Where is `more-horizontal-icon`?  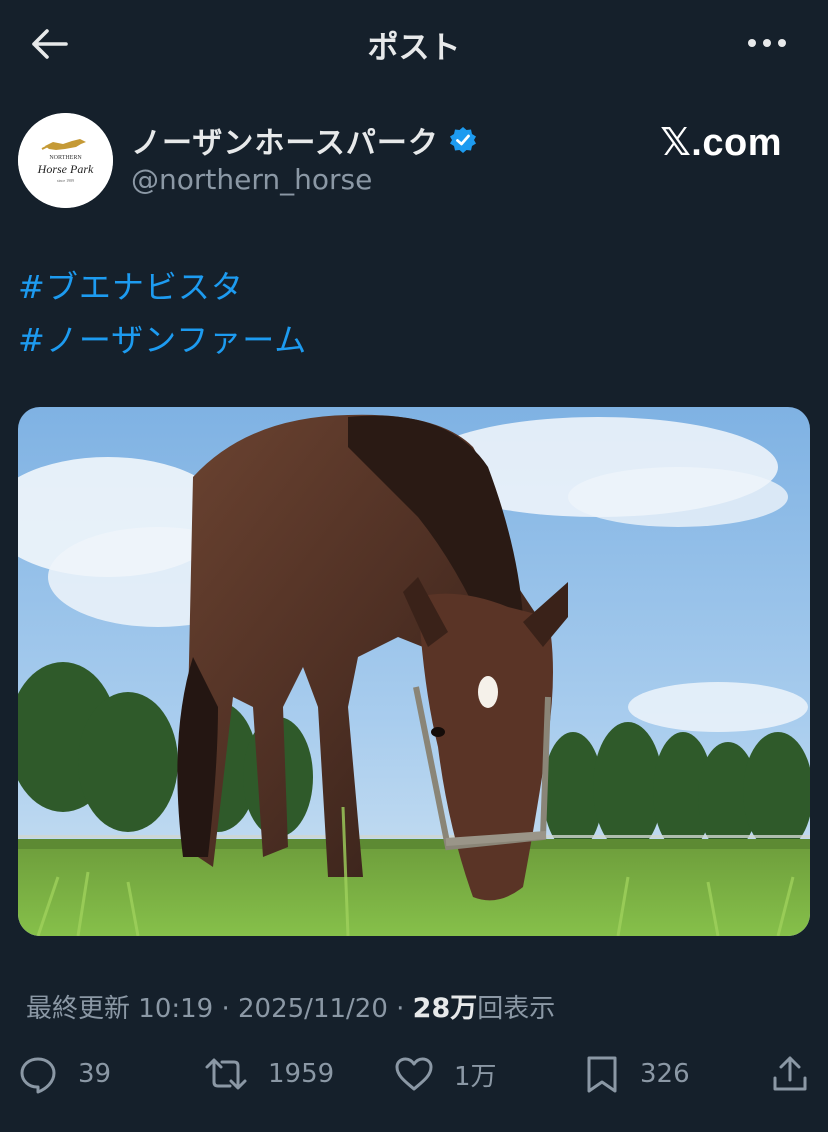
more-horizontal-icon is located at coordinates (767, 43).